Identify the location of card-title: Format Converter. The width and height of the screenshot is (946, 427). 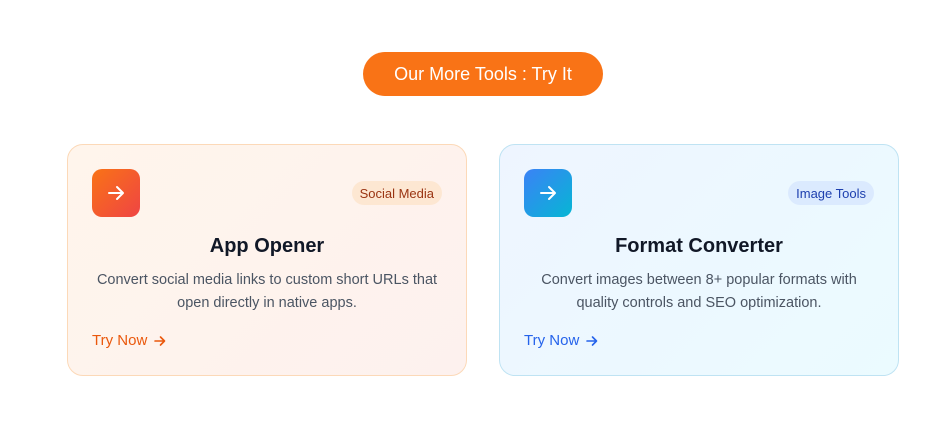
(699, 246).